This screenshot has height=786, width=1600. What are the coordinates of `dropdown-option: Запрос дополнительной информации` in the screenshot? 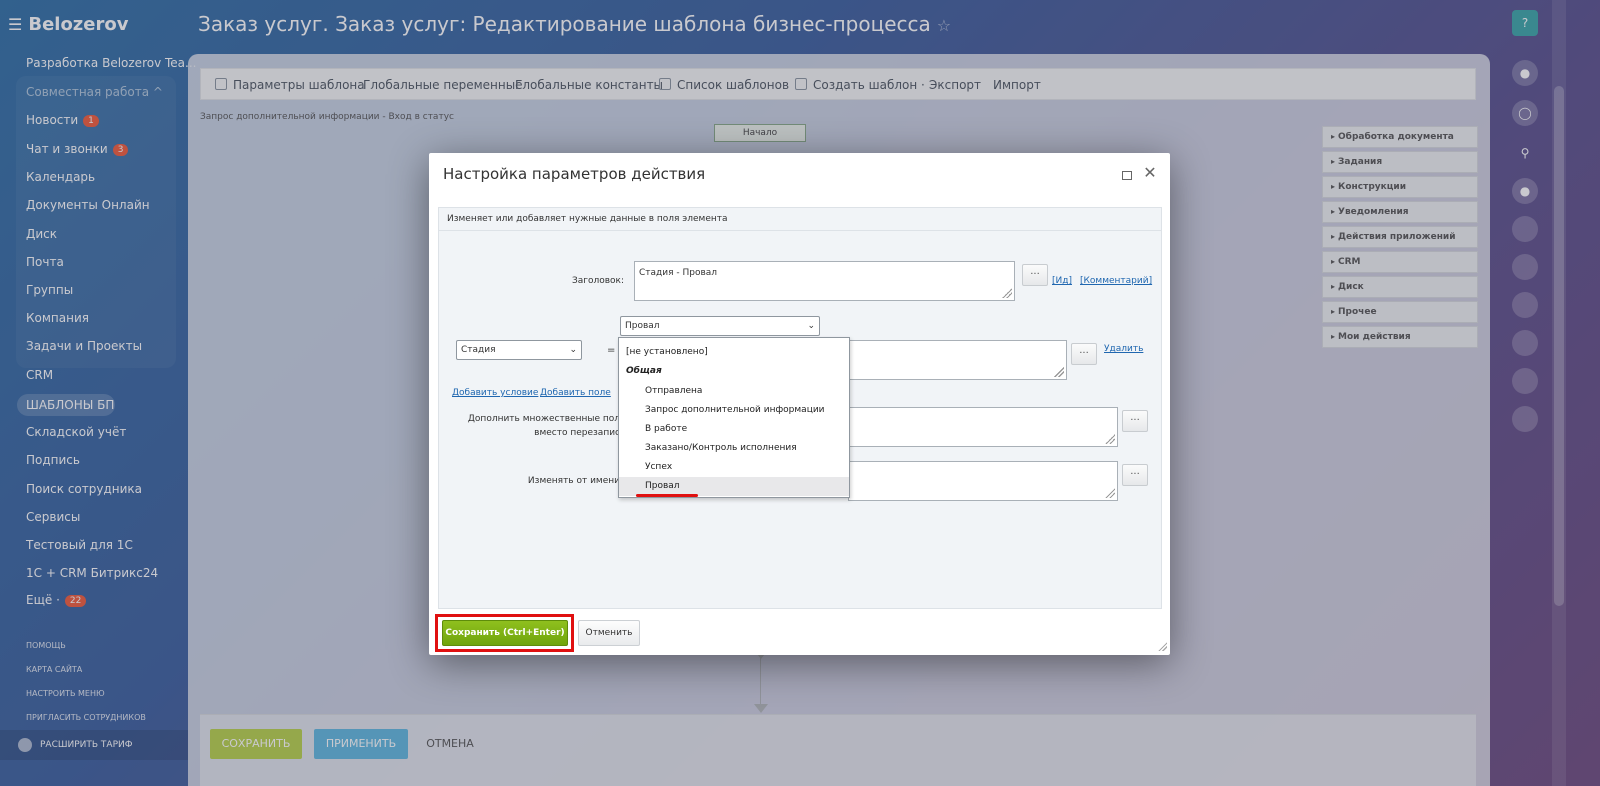 It's located at (734, 410).